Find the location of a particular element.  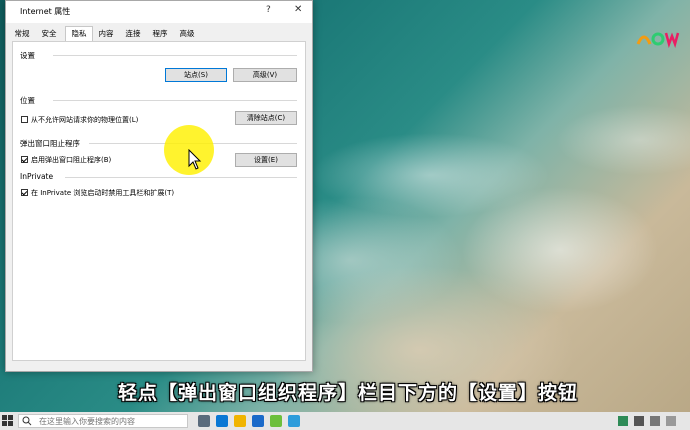

inprivate-checkbox is located at coordinates (24, 192).